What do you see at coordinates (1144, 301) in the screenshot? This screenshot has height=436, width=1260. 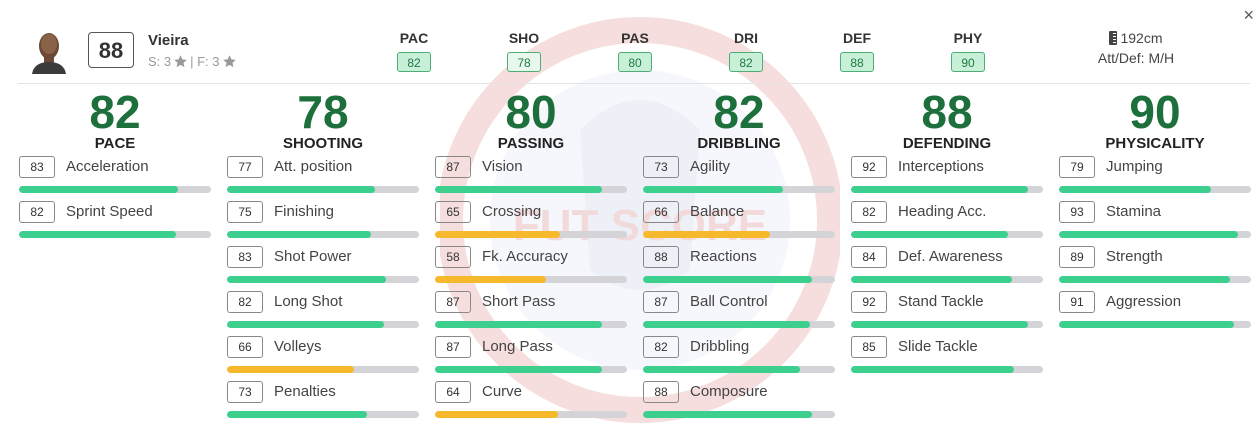 I see `attribute-name: Aggression` at bounding box center [1144, 301].